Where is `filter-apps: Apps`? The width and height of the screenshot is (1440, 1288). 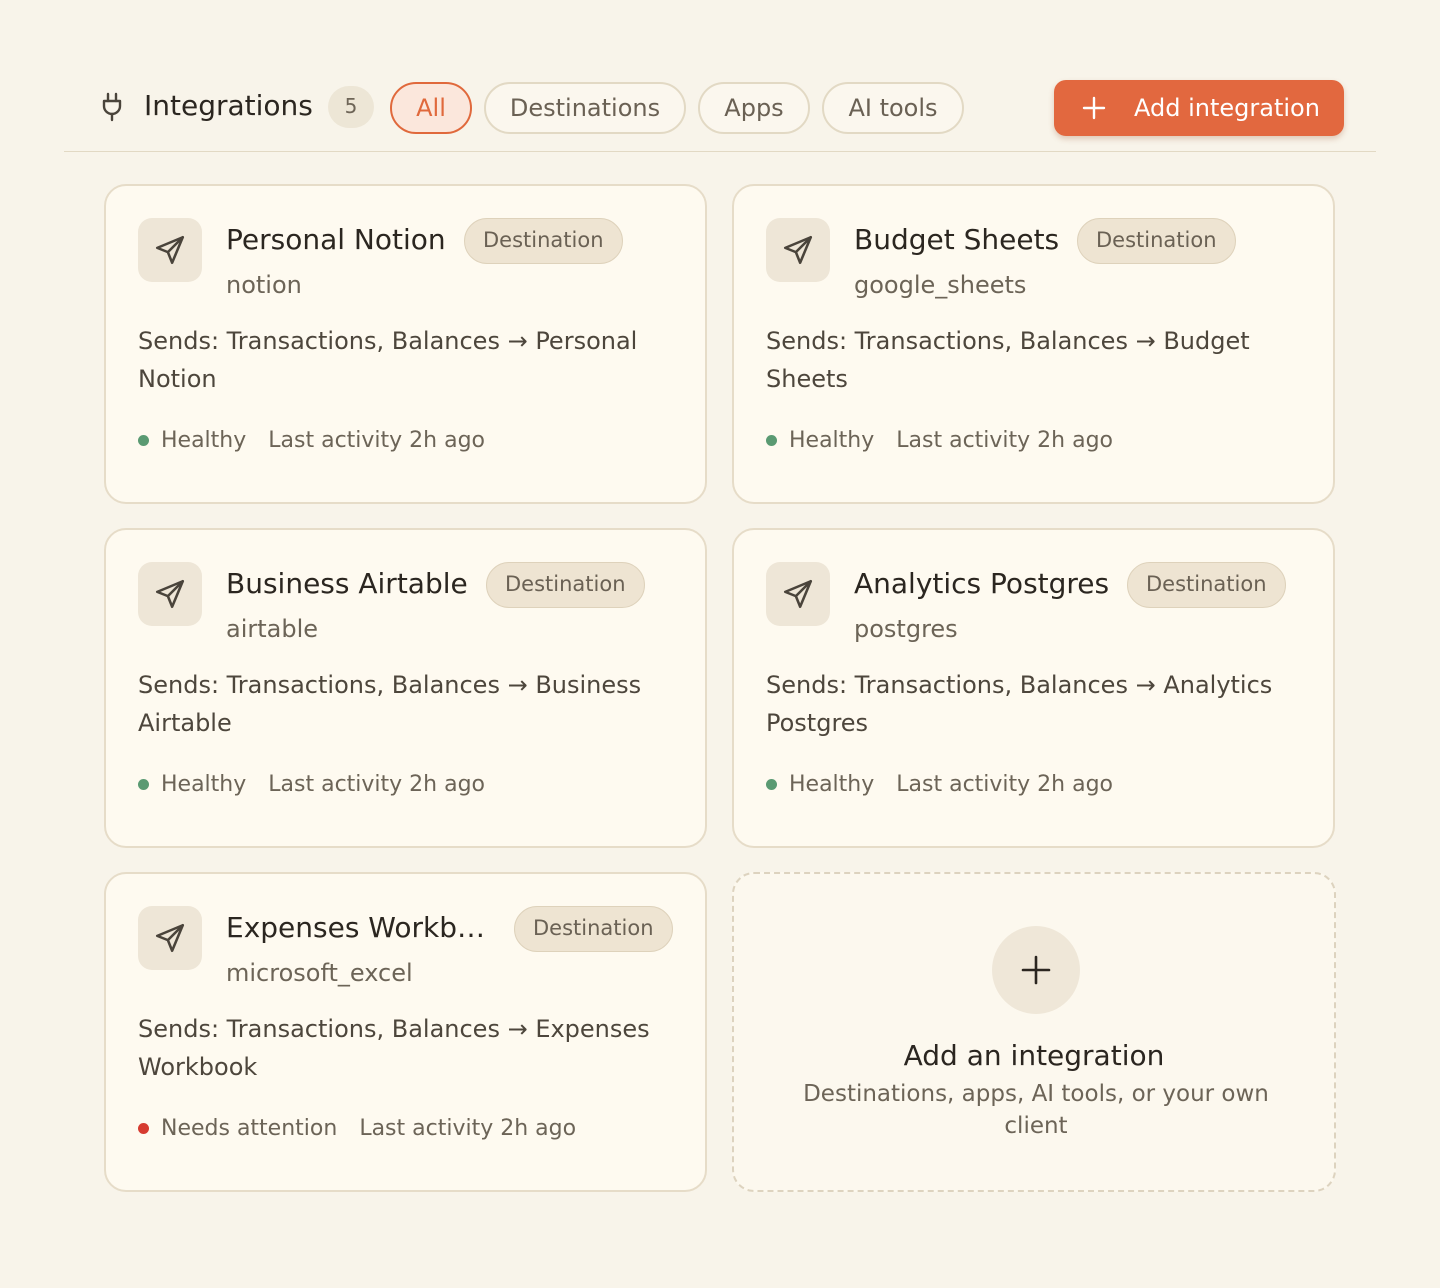
filter-apps: Apps is located at coordinates (754, 108).